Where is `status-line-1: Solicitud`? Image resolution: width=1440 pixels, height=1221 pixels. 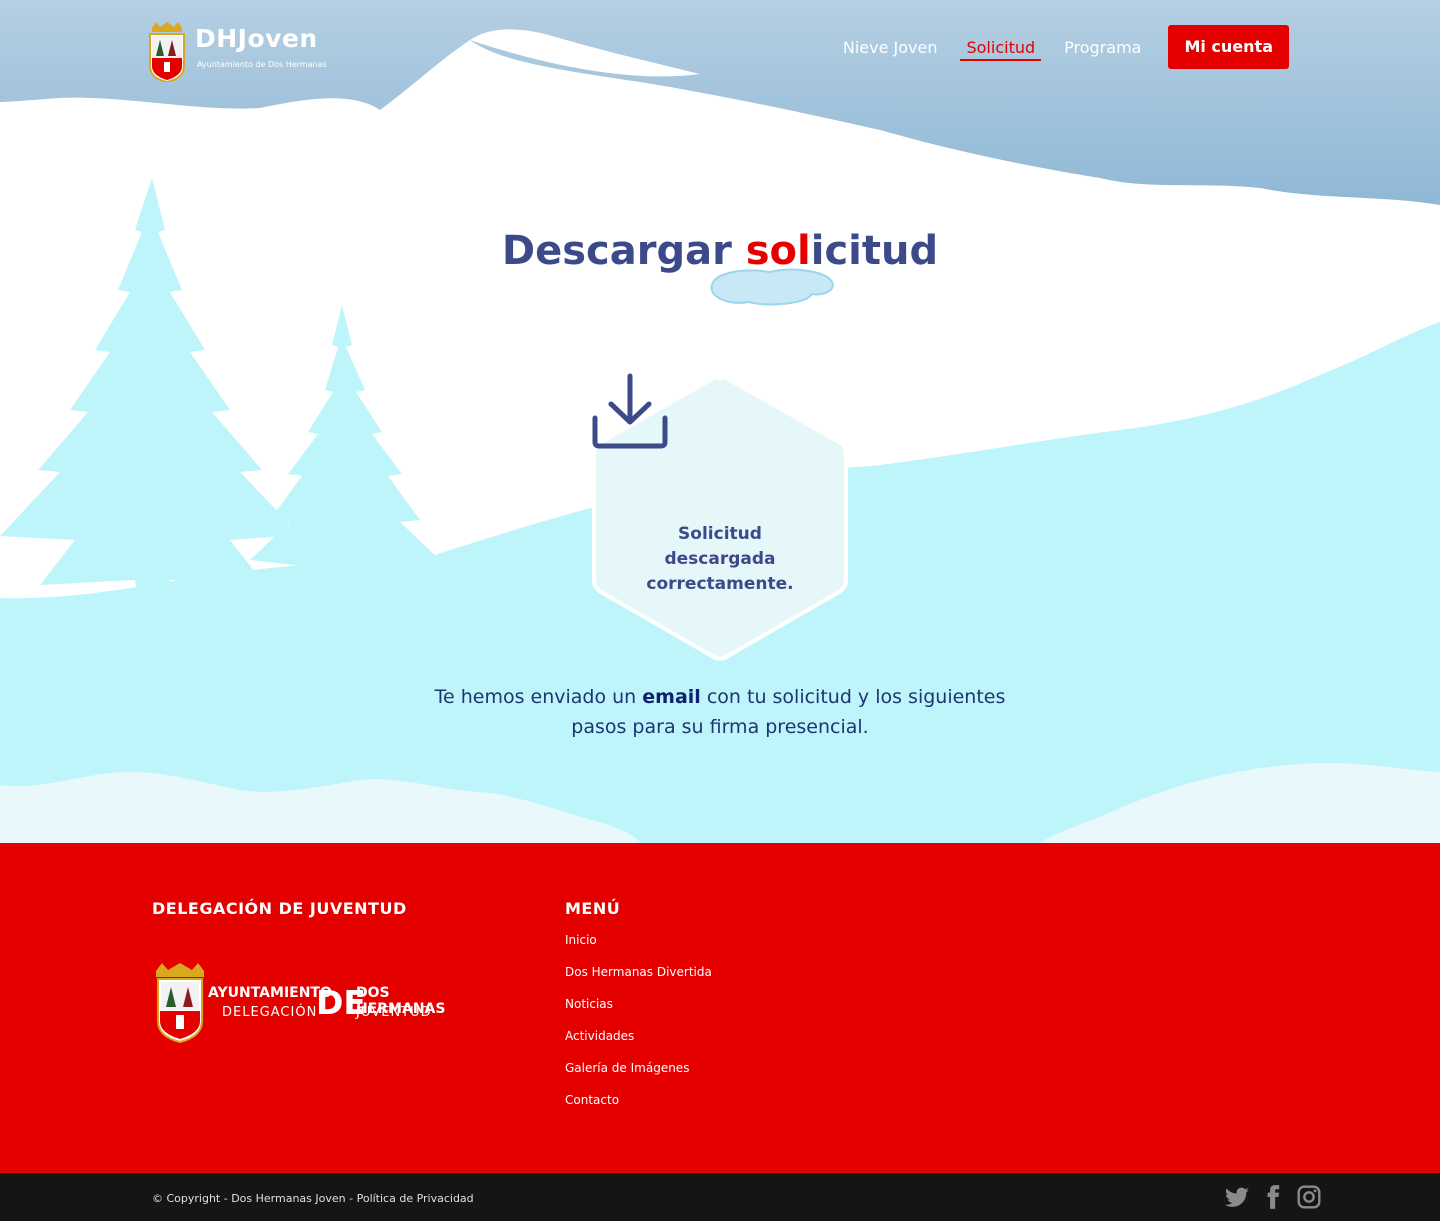 status-line-1: Solicitud is located at coordinates (720, 534).